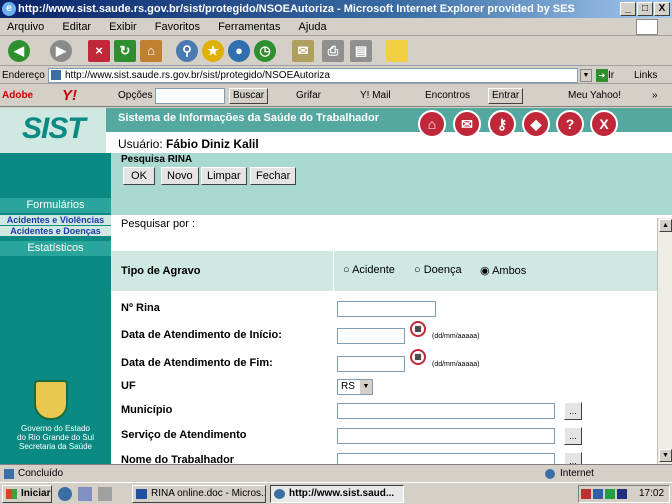 The height and width of the screenshot is (504, 672). What do you see at coordinates (594, 96) in the screenshot?
I see `yahoo-meu-yahoo: Meu Yahoo!` at bounding box center [594, 96].